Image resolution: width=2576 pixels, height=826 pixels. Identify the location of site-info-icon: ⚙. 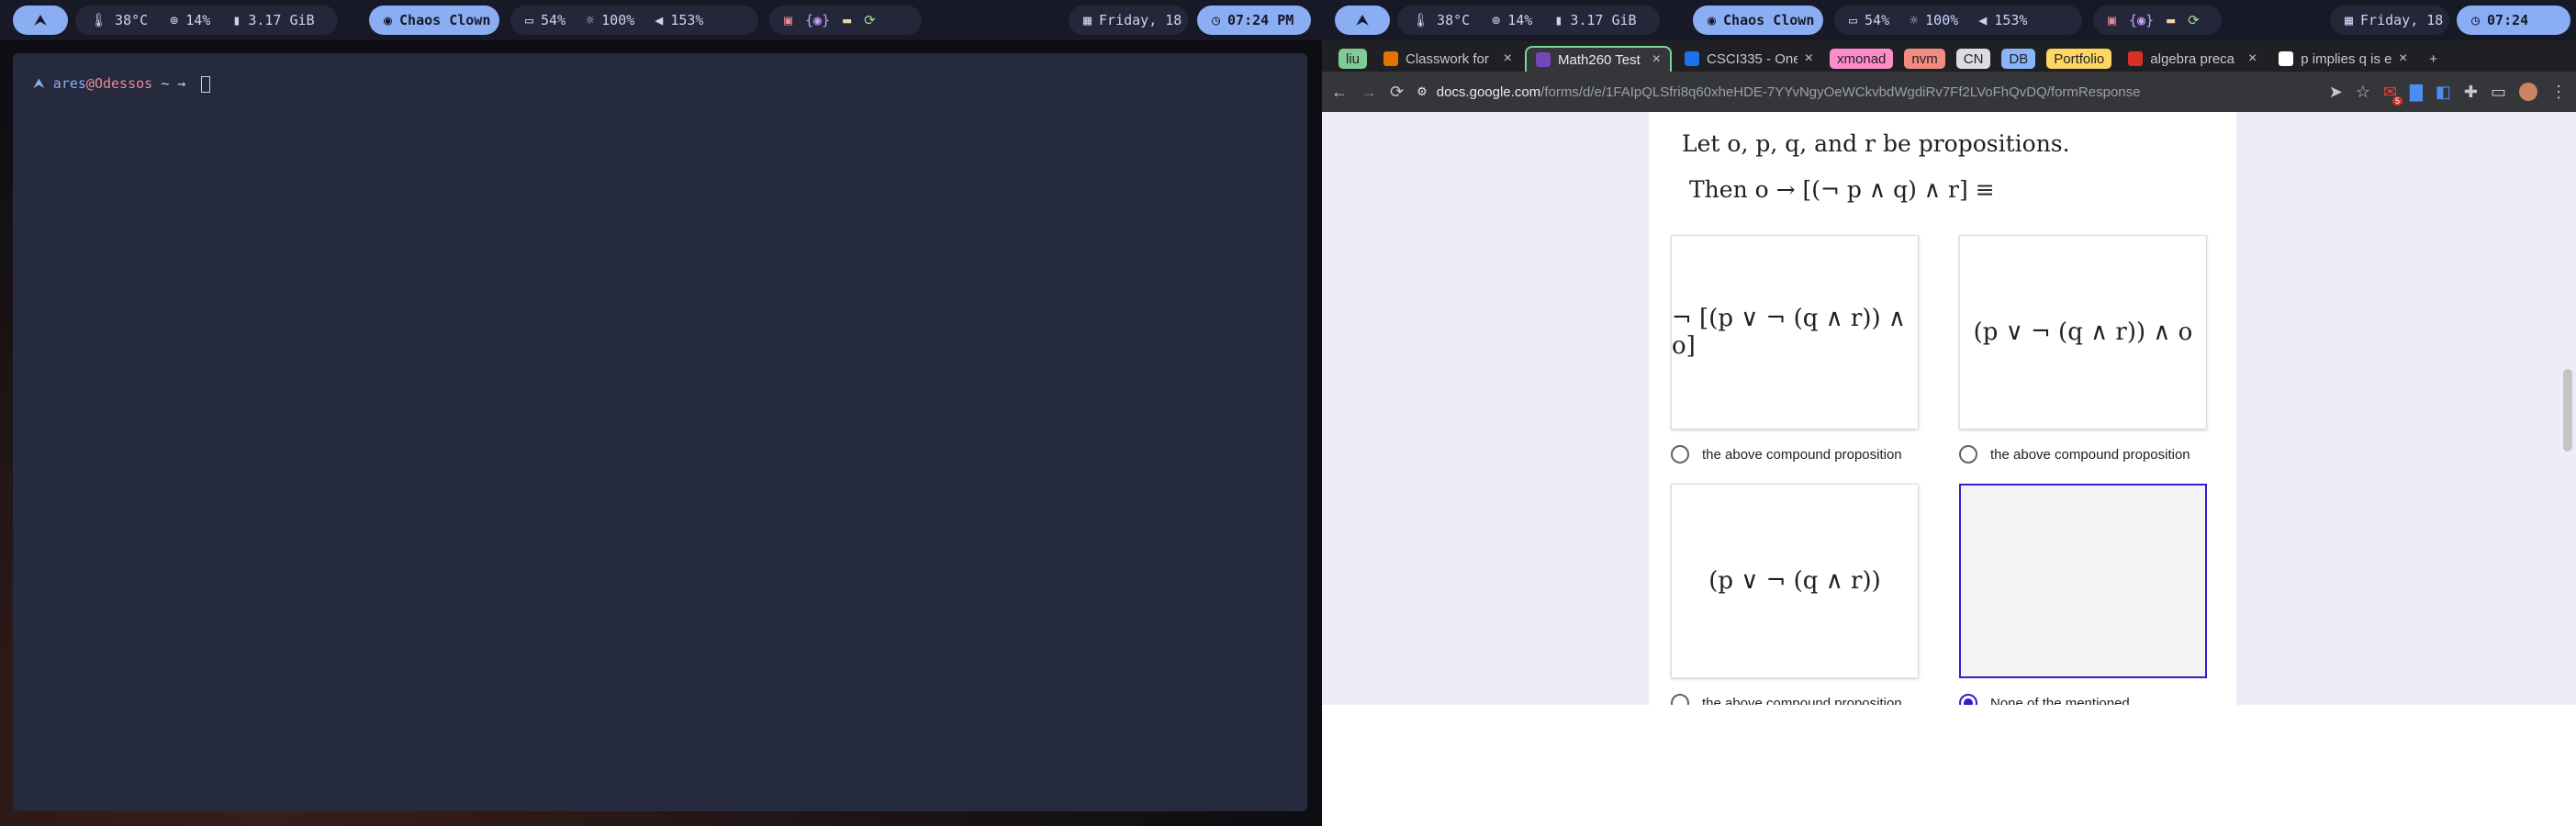
(1422, 91).